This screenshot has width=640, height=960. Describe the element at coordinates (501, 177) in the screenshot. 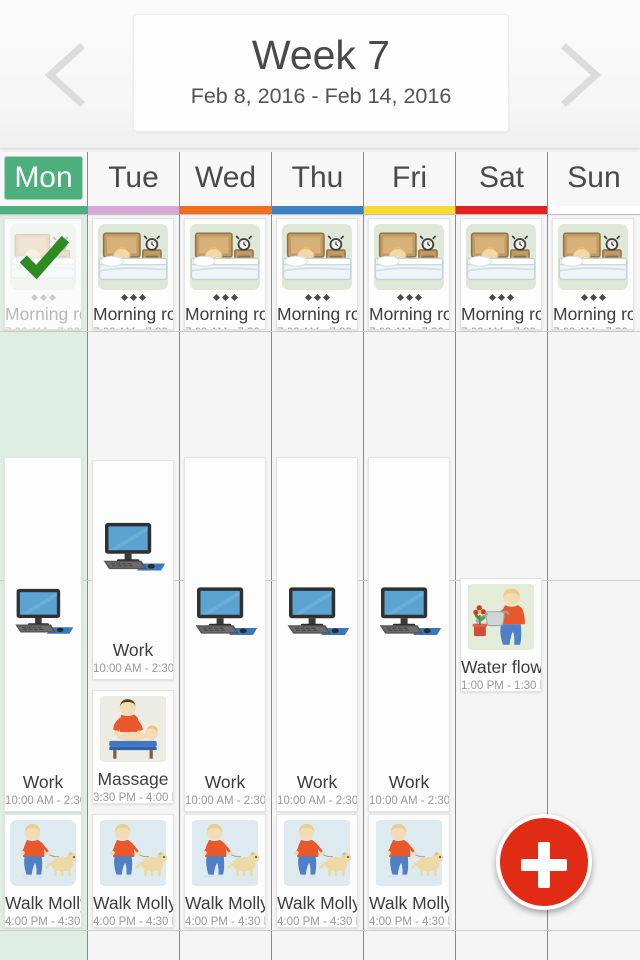

I see `day-header-label: Sat` at that location.